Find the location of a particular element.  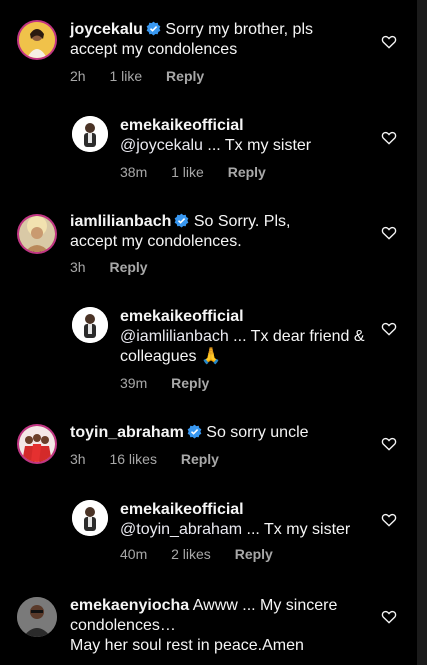

comment-meta: 40m 2 likes Reply is located at coordinates (206, 554).